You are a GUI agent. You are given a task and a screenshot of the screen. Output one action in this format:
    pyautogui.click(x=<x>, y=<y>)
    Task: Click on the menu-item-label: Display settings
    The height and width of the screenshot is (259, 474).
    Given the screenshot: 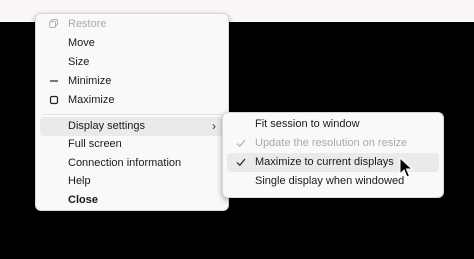 What is the action you would take?
    pyautogui.click(x=107, y=126)
    